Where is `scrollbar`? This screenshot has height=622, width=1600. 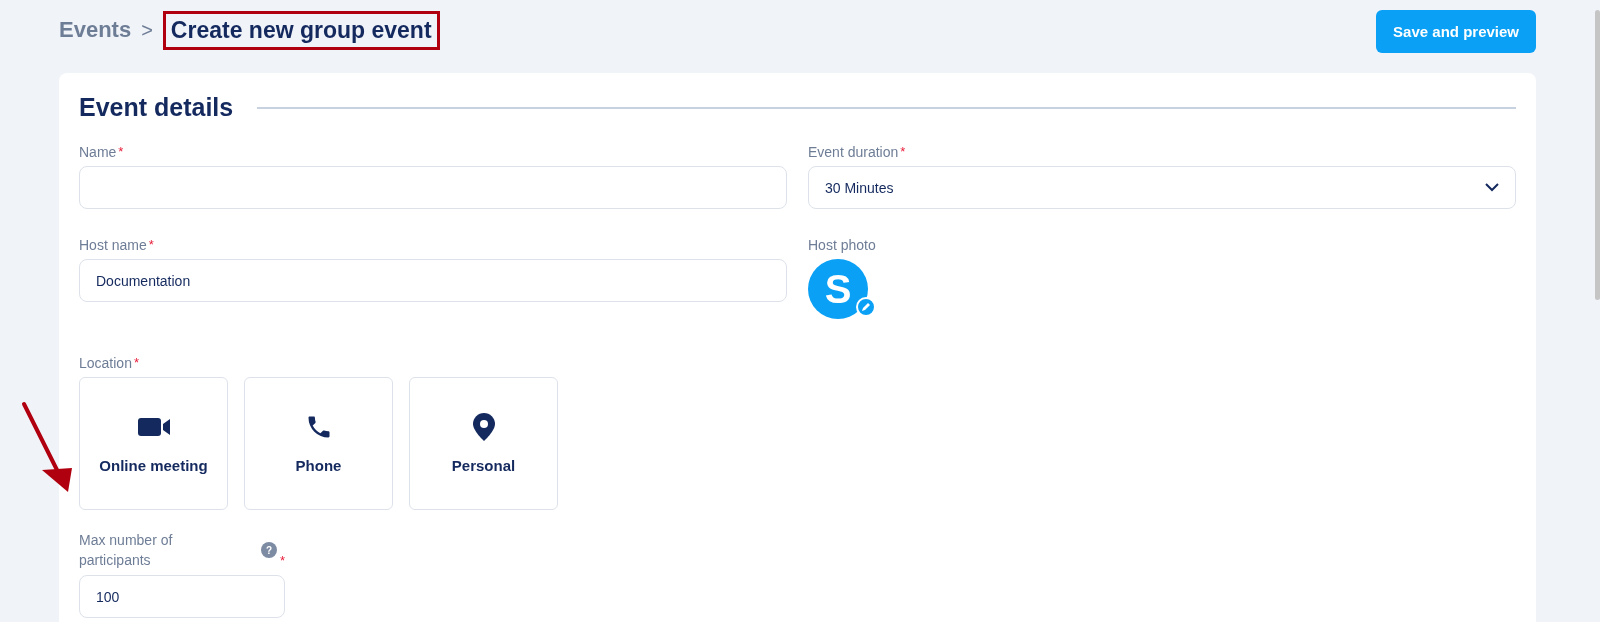
scrollbar is located at coordinates (1597, 155).